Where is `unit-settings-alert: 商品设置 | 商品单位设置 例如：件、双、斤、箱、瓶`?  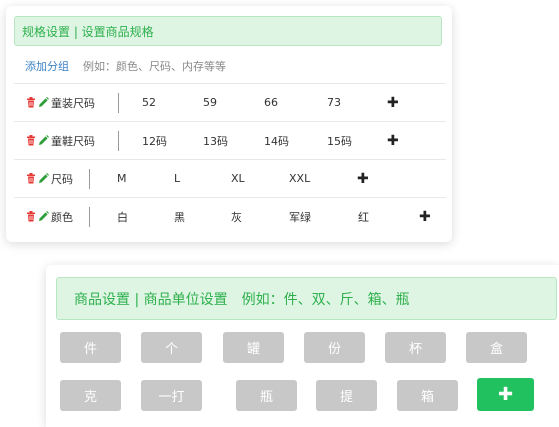
unit-settings-alert: 商品设置 | 商品单位设置 例如：件、双、斤、箱、瓶 is located at coordinates (306, 298).